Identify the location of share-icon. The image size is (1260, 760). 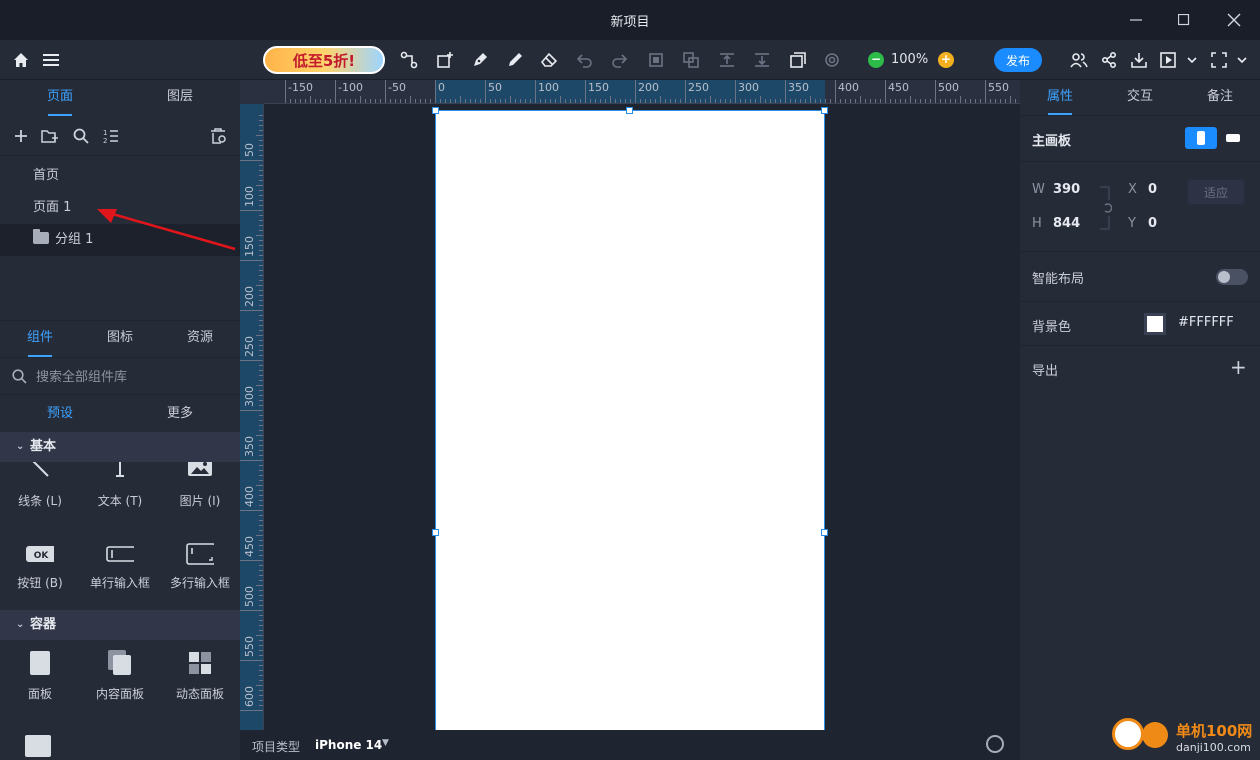
(1109, 60).